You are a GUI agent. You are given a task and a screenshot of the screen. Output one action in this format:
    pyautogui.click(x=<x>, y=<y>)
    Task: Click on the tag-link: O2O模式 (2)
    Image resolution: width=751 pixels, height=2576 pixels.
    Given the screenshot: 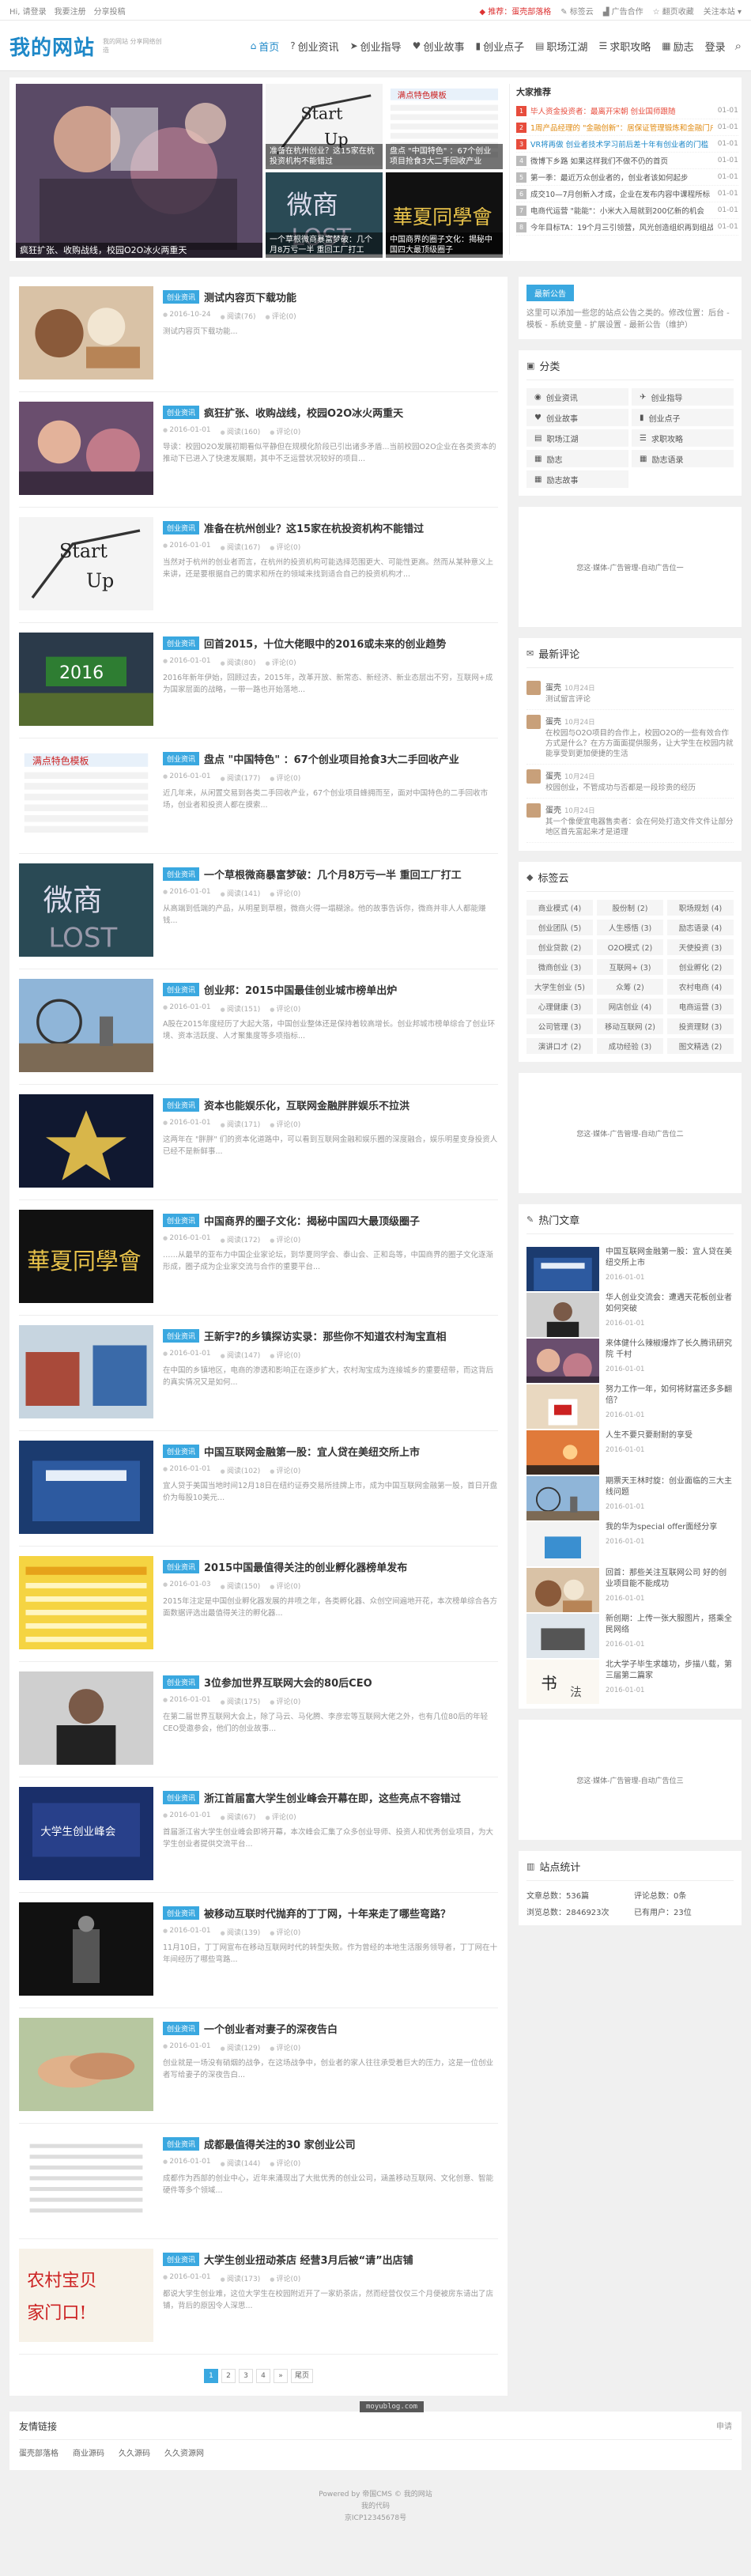 What is the action you would take?
    pyautogui.click(x=630, y=947)
    